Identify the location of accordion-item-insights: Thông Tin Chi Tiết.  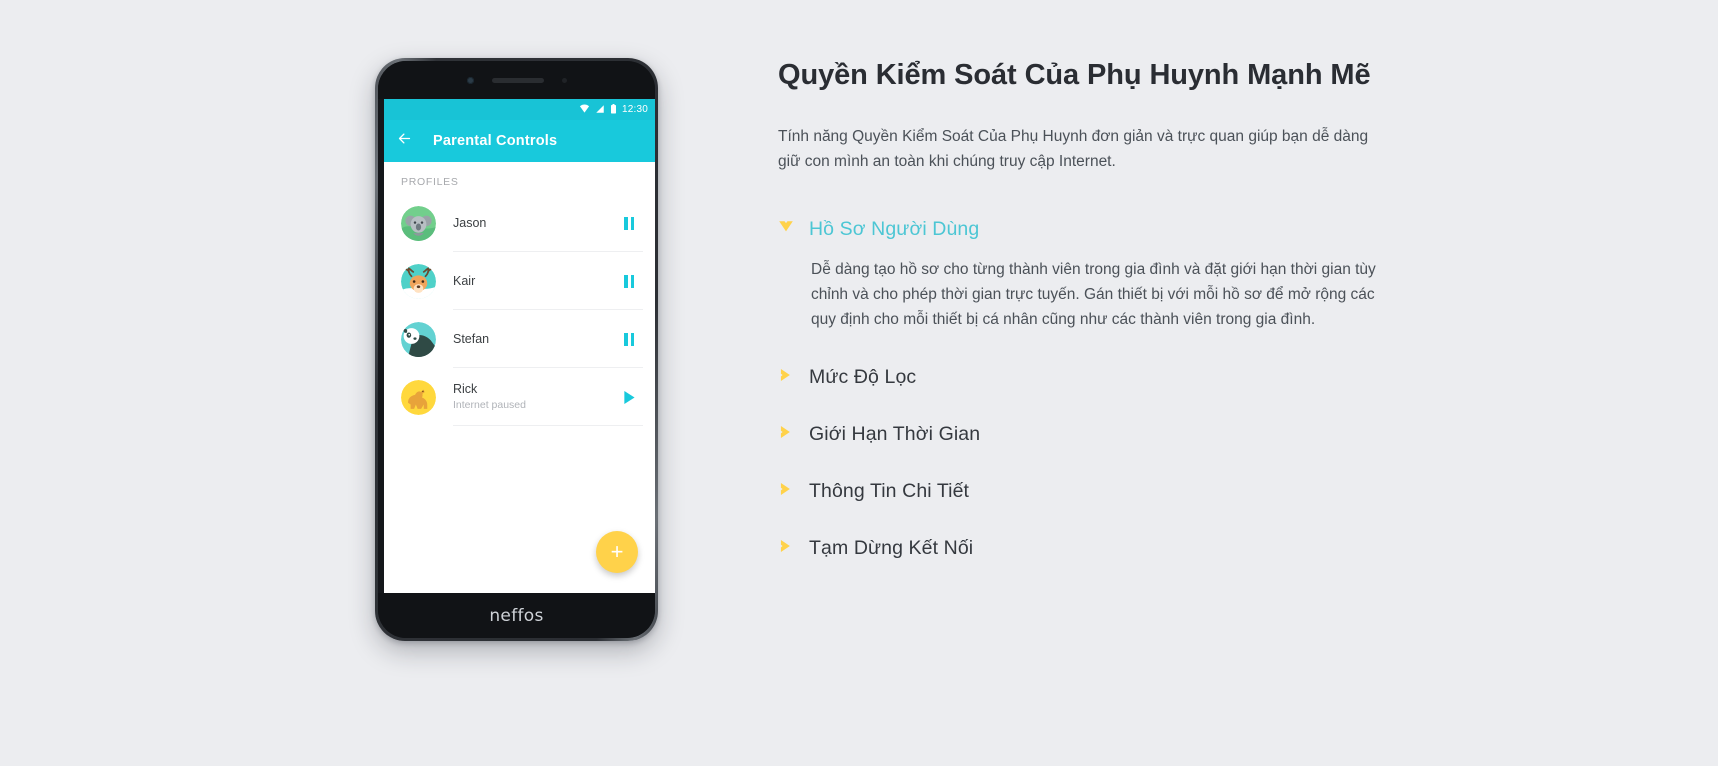
(1118, 491).